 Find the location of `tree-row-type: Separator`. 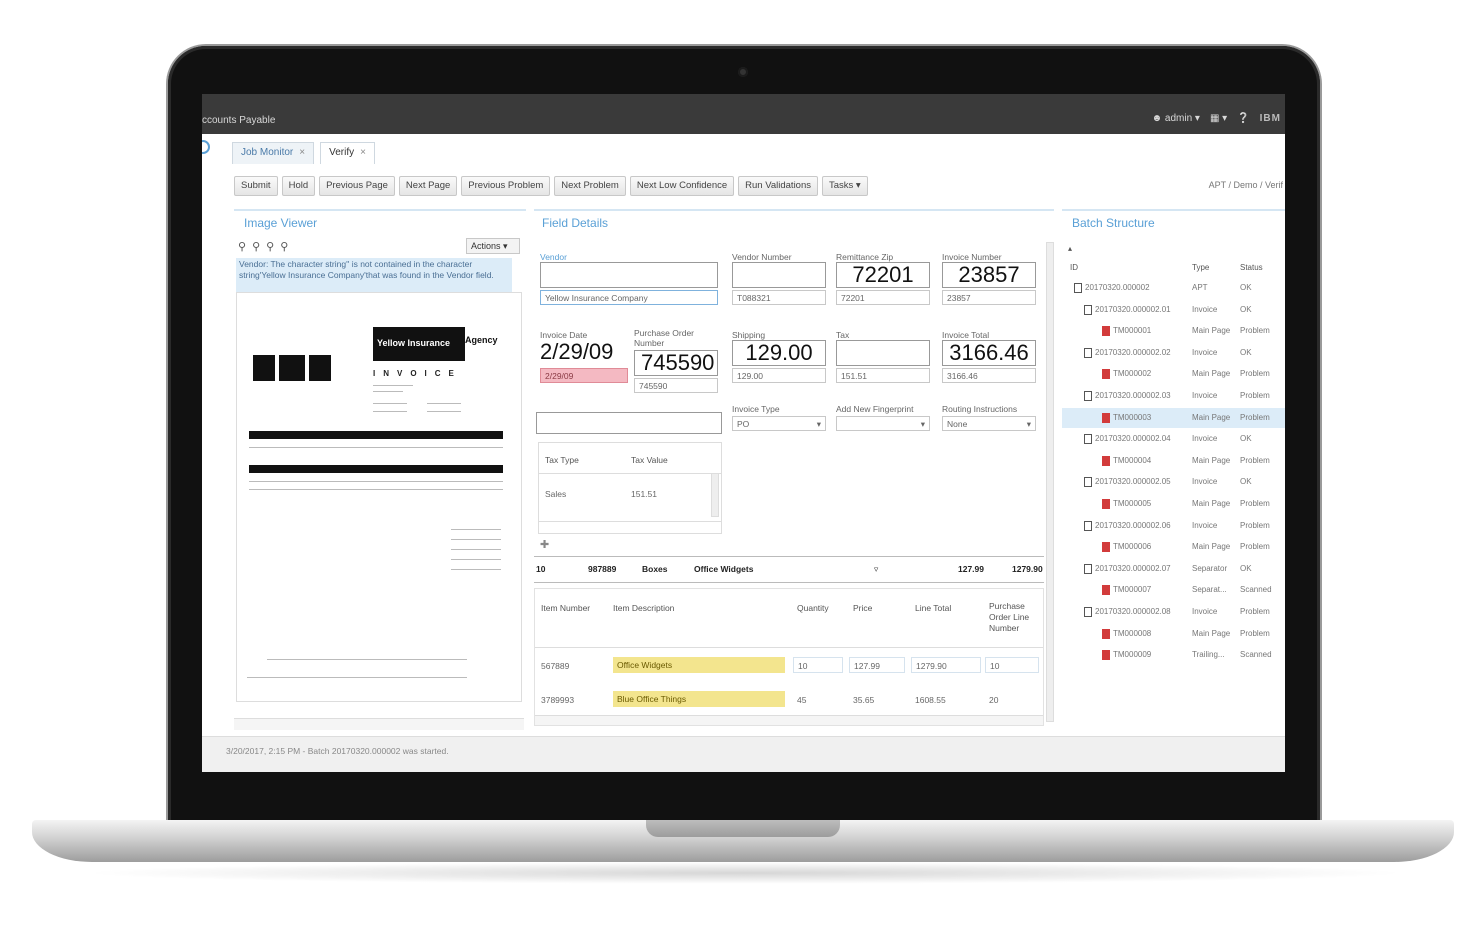

tree-row-type: Separator is located at coordinates (1210, 568).